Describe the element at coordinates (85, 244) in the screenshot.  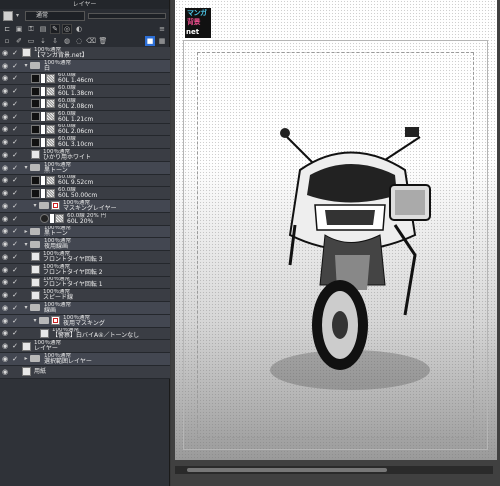
I see `layer-folder-row: ◉ ✓ ▾ 100％通常 夜用線画` at that location.